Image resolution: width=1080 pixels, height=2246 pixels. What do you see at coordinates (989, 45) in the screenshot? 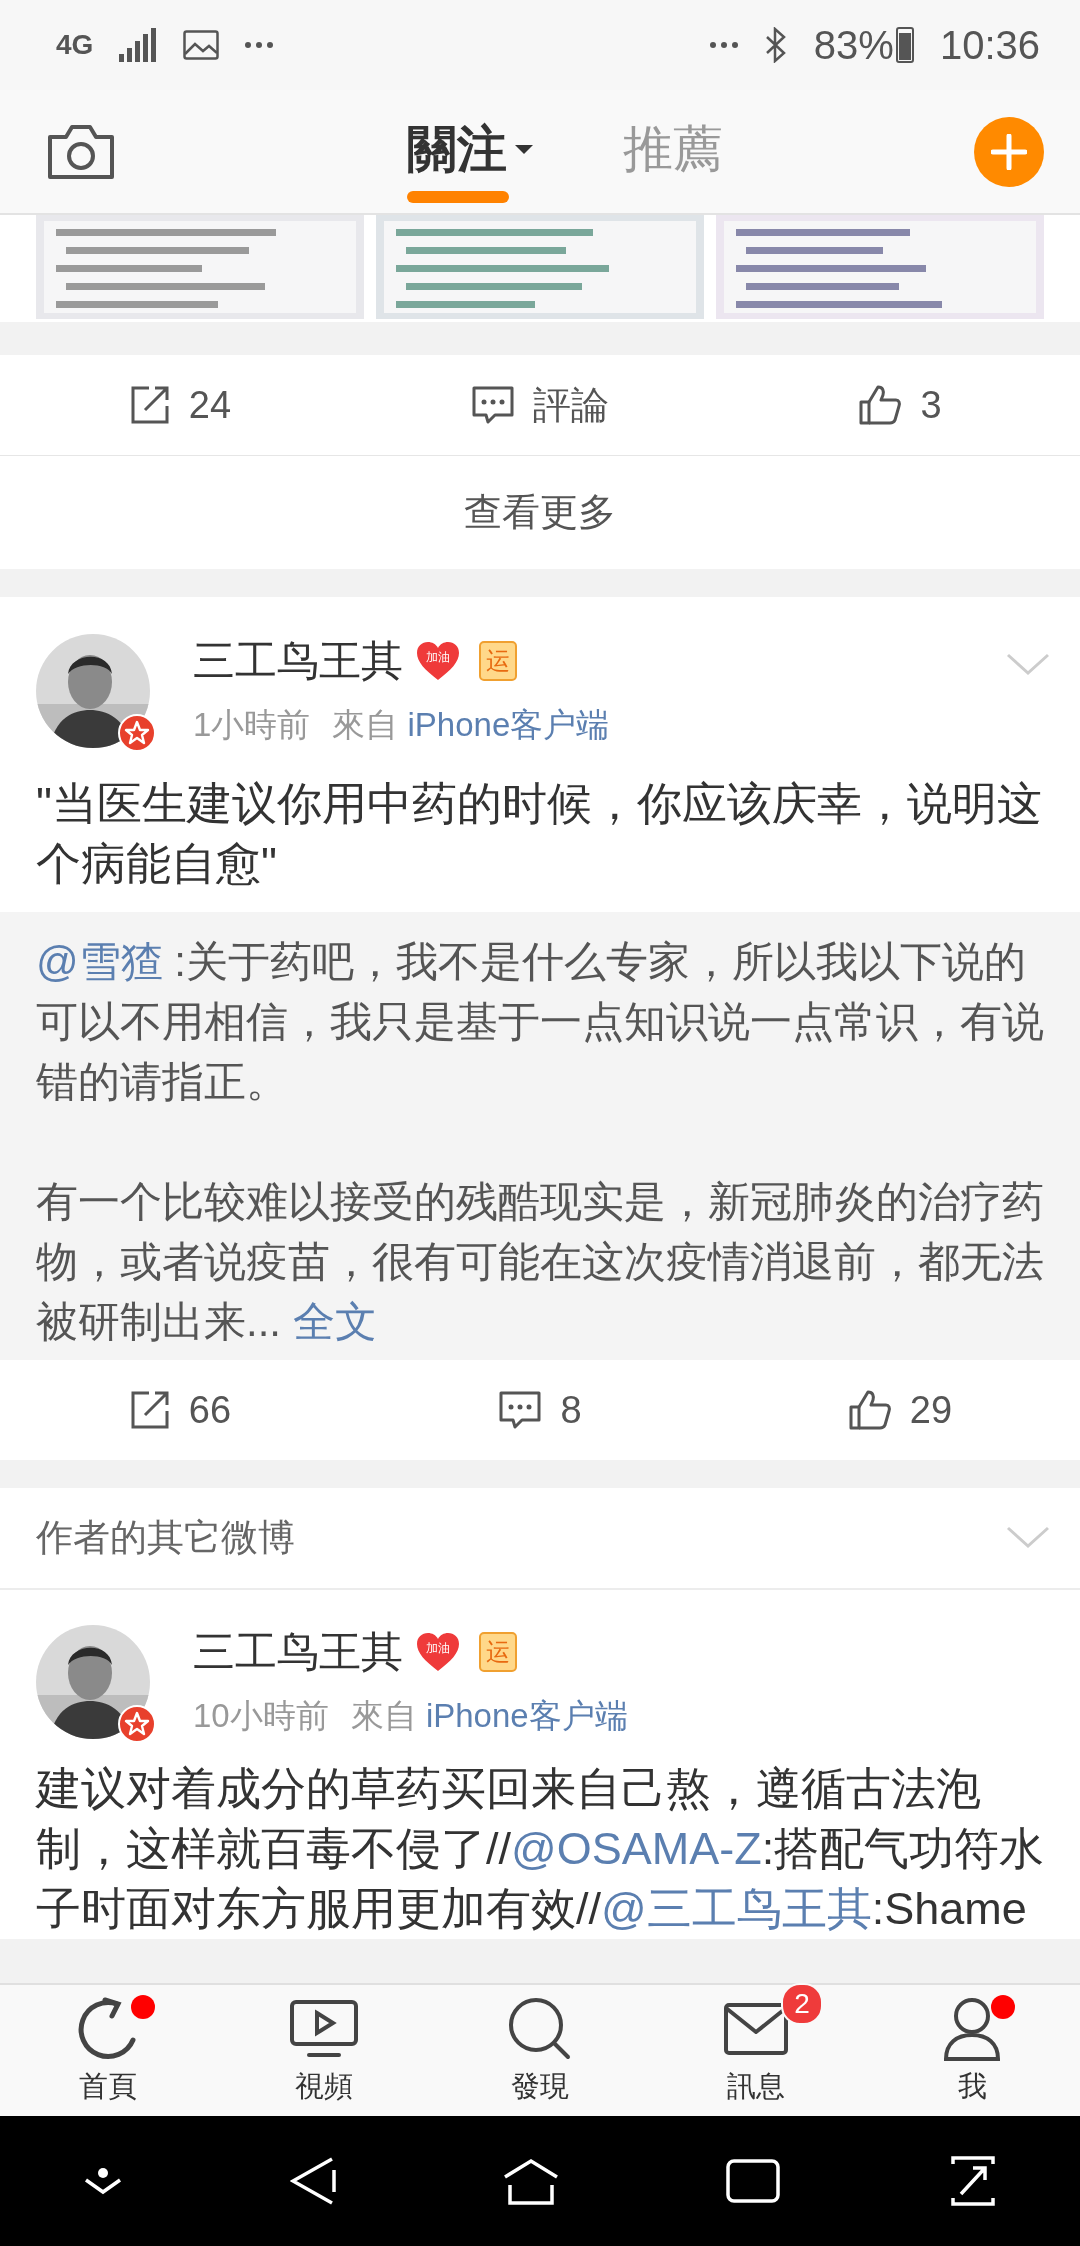
I see `clock: 10:36` at bounding box center [989, 45].